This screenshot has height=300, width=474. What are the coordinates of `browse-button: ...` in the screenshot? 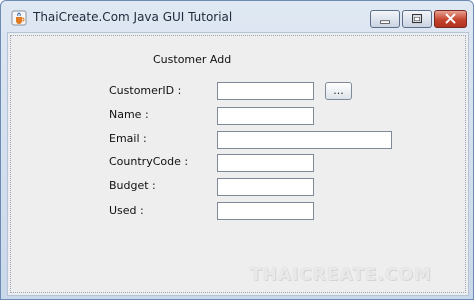 It's located at (338, 91).